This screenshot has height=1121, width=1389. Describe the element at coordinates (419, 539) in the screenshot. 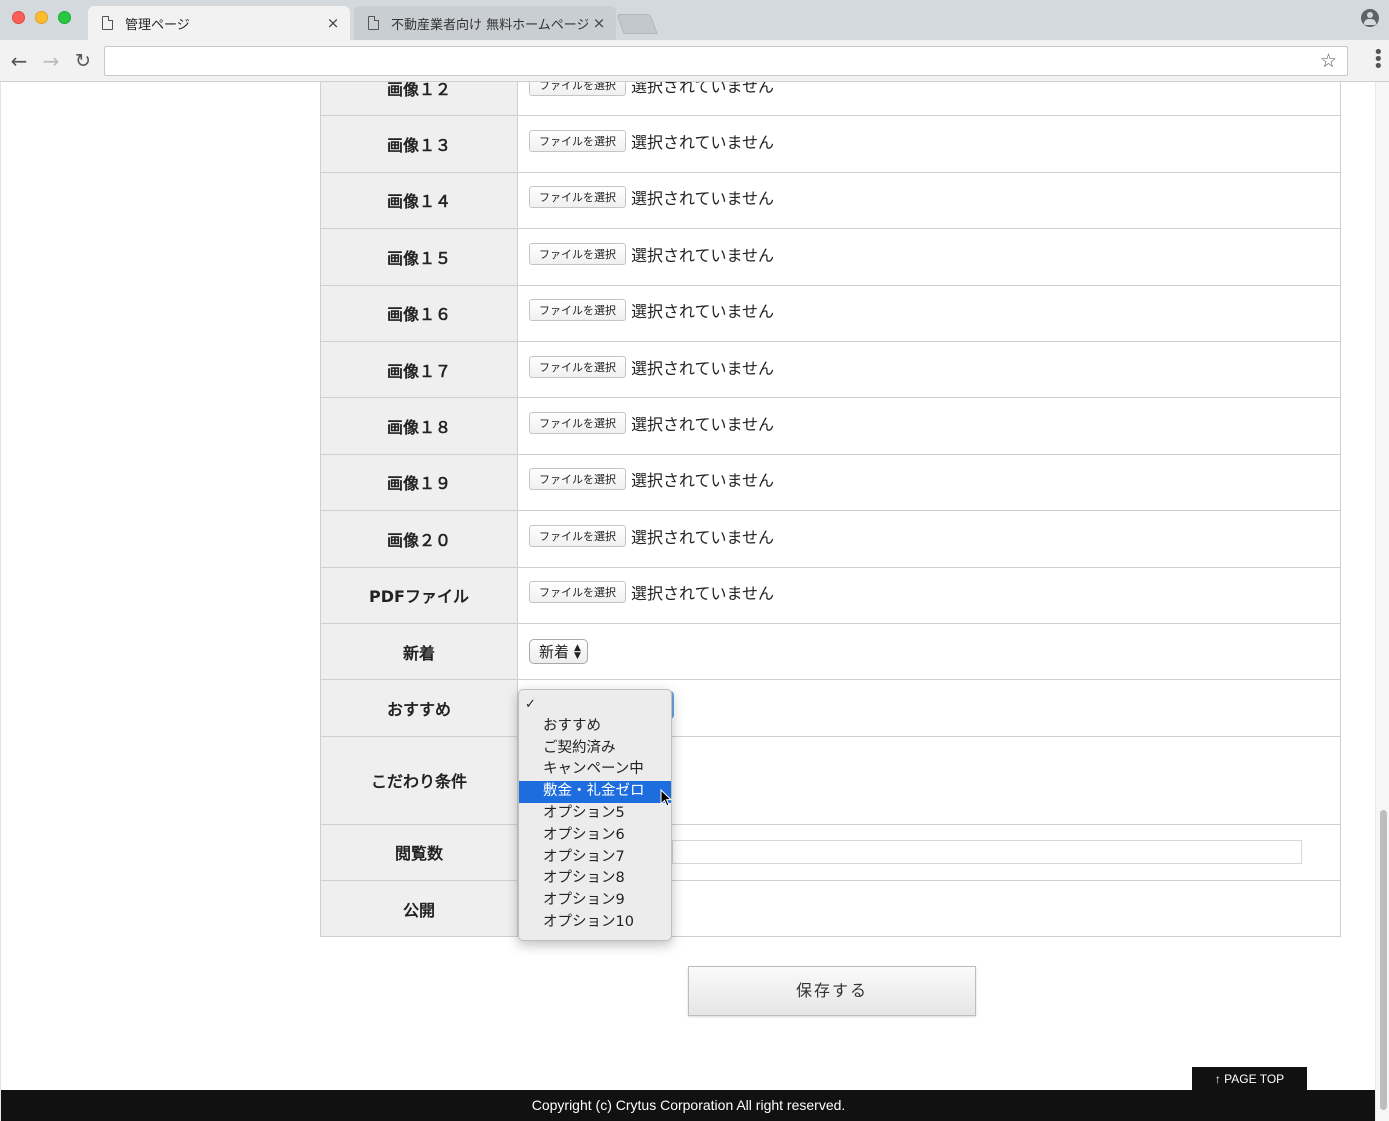

I see `row-label: 画像２０` at that location.